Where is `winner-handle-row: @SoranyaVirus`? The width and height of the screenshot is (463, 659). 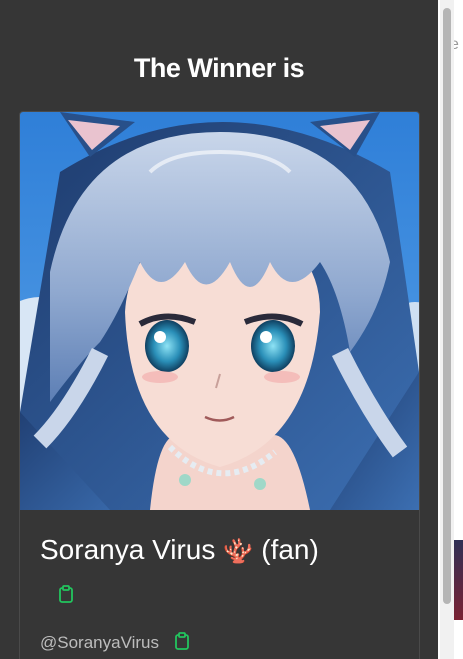
winner-handle-row: @SoranyaVirus is located at coordinates (115, 642).